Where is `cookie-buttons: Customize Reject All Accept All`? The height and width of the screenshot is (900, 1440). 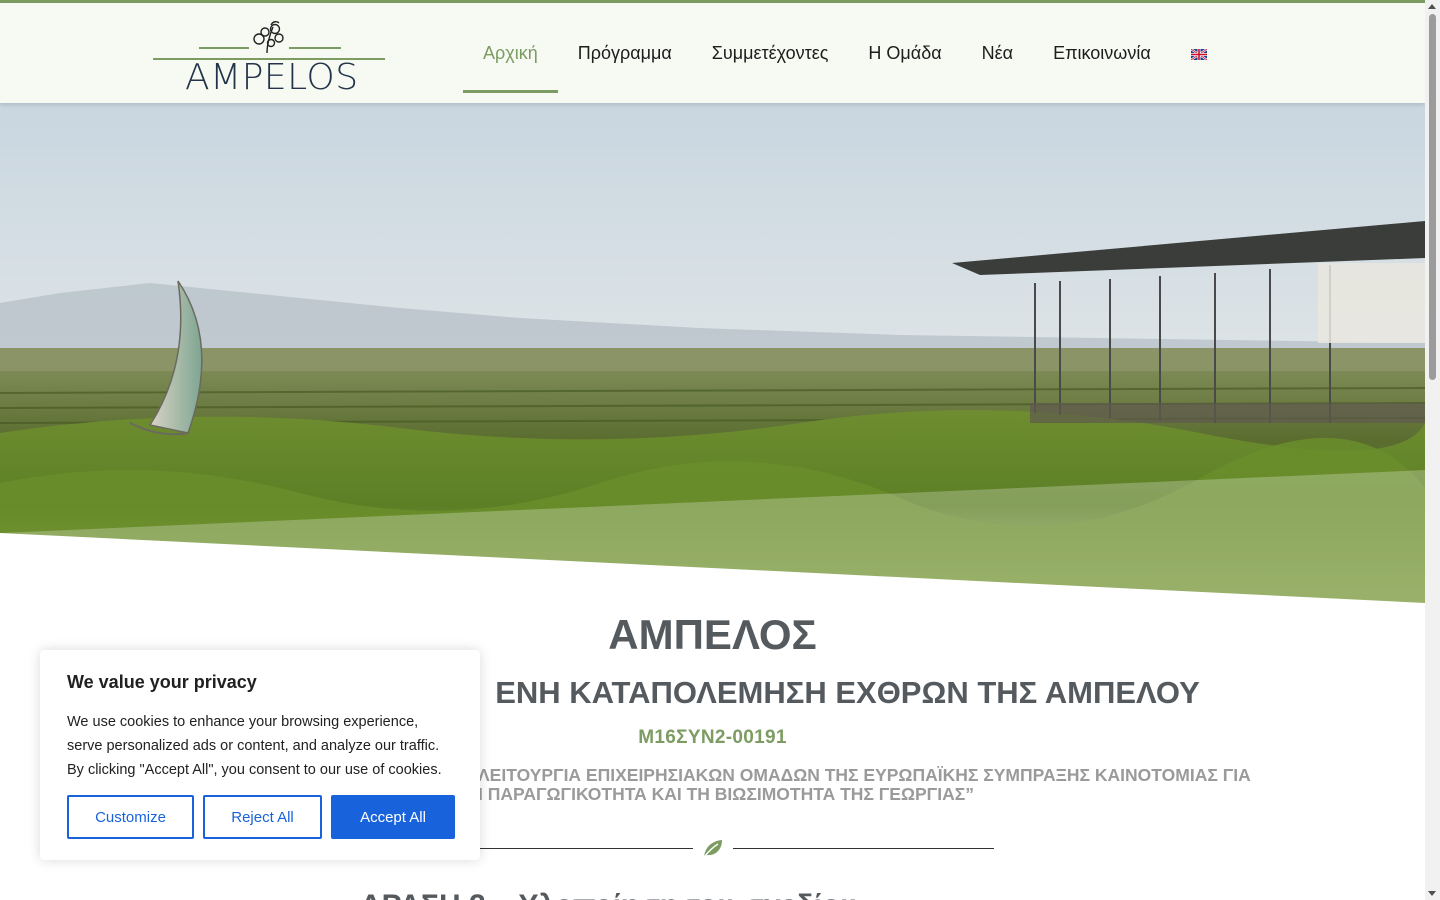
cookie-buttons: Customize Reject All Accept All is located at coordinates (261, 817).